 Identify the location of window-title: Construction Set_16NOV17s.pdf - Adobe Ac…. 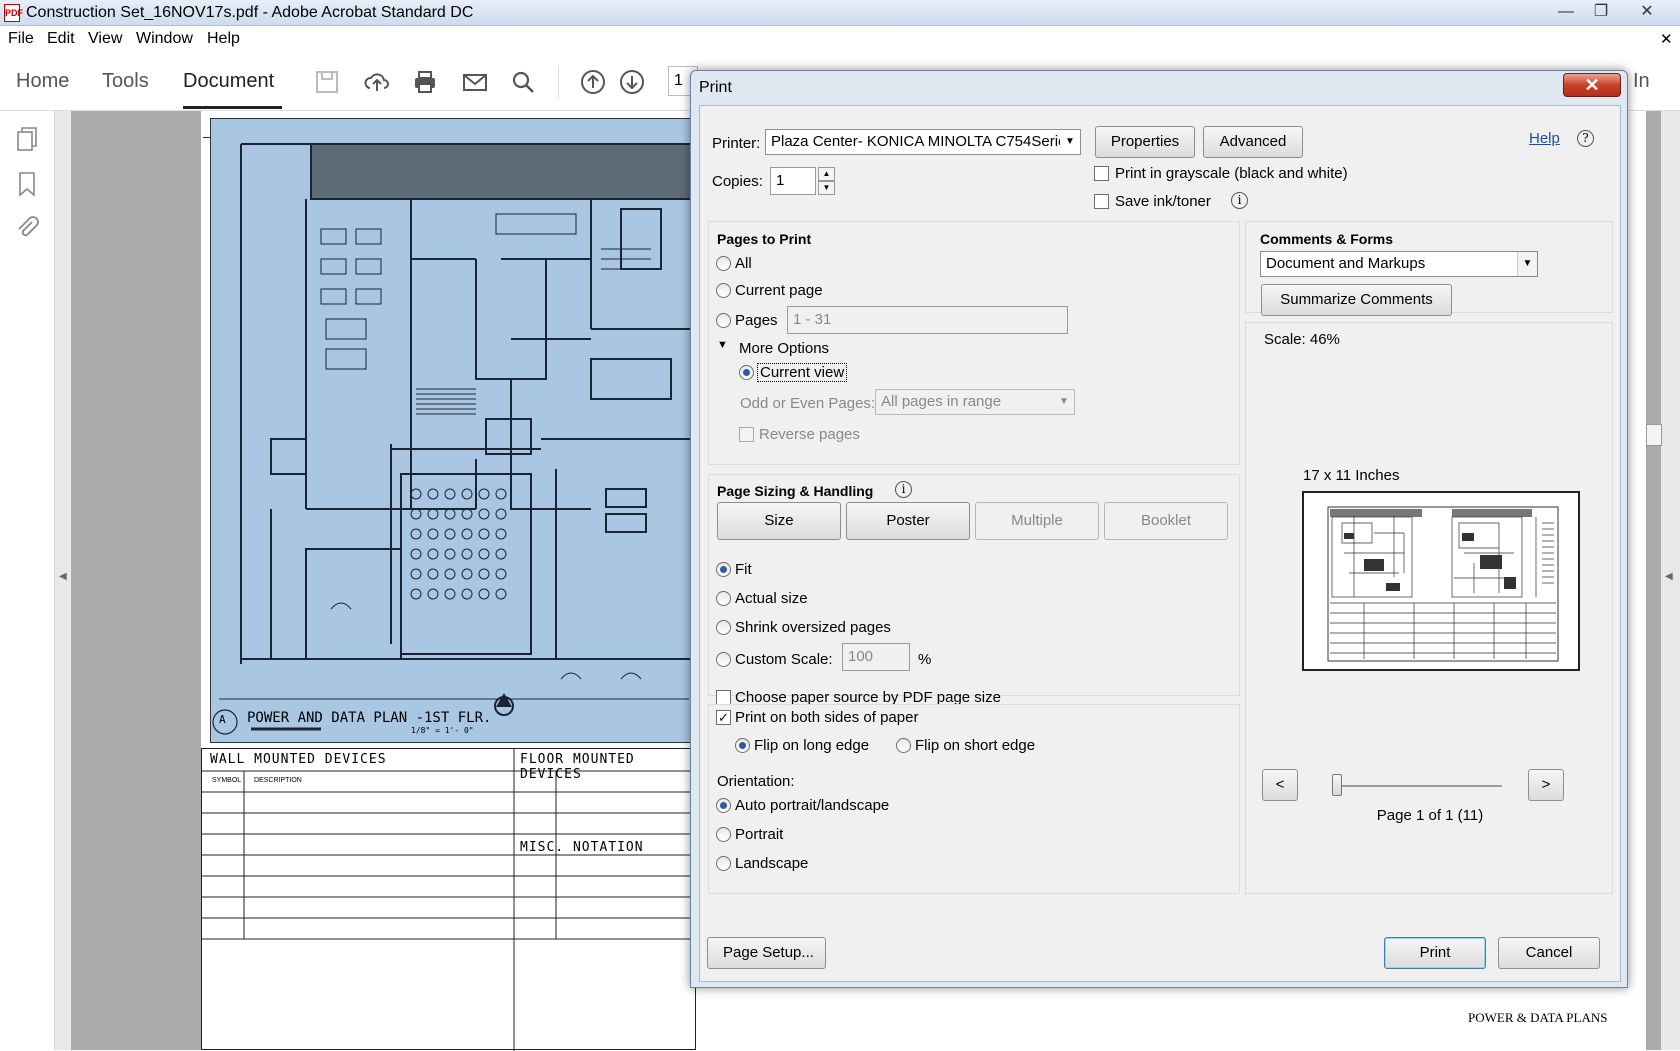
(250, 12).